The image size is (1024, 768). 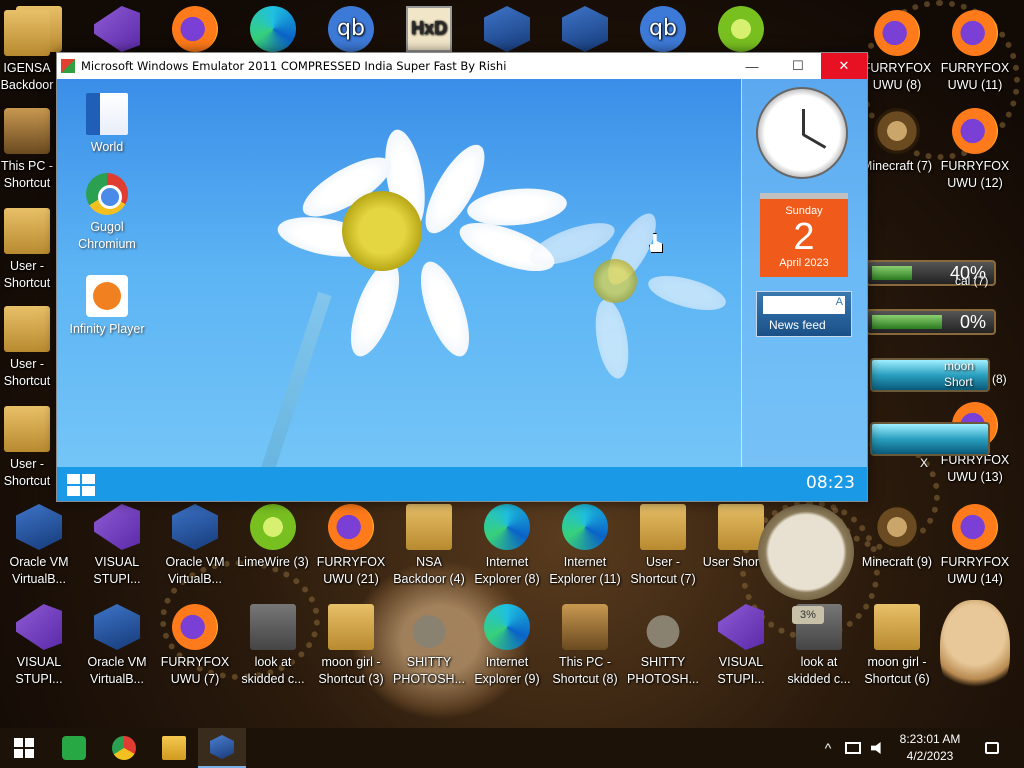 What do you see at coordinates (107, 329) in the screenshot?
I see `emulator-shortcut-label: Infinity Player` at bounding box center [107, 329].